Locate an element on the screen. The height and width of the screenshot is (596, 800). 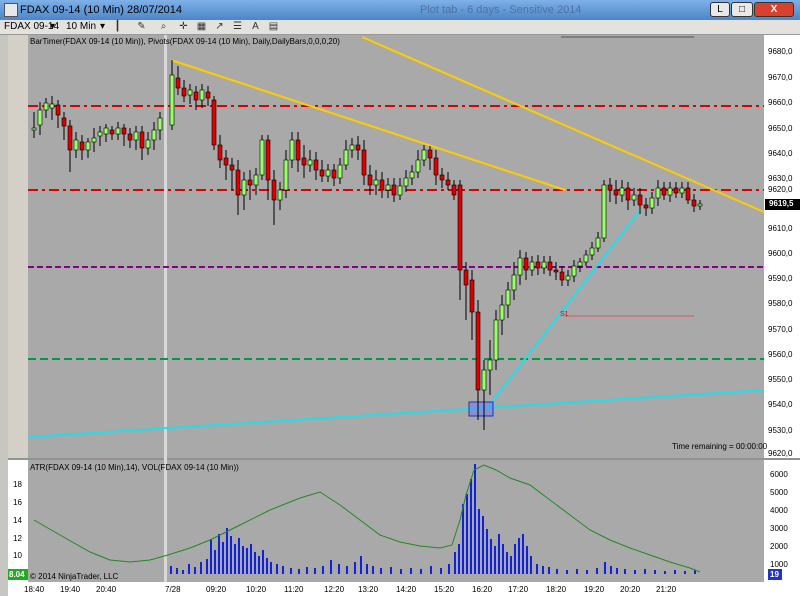
atr-tick: 16 is located at coordinates (17, 502).